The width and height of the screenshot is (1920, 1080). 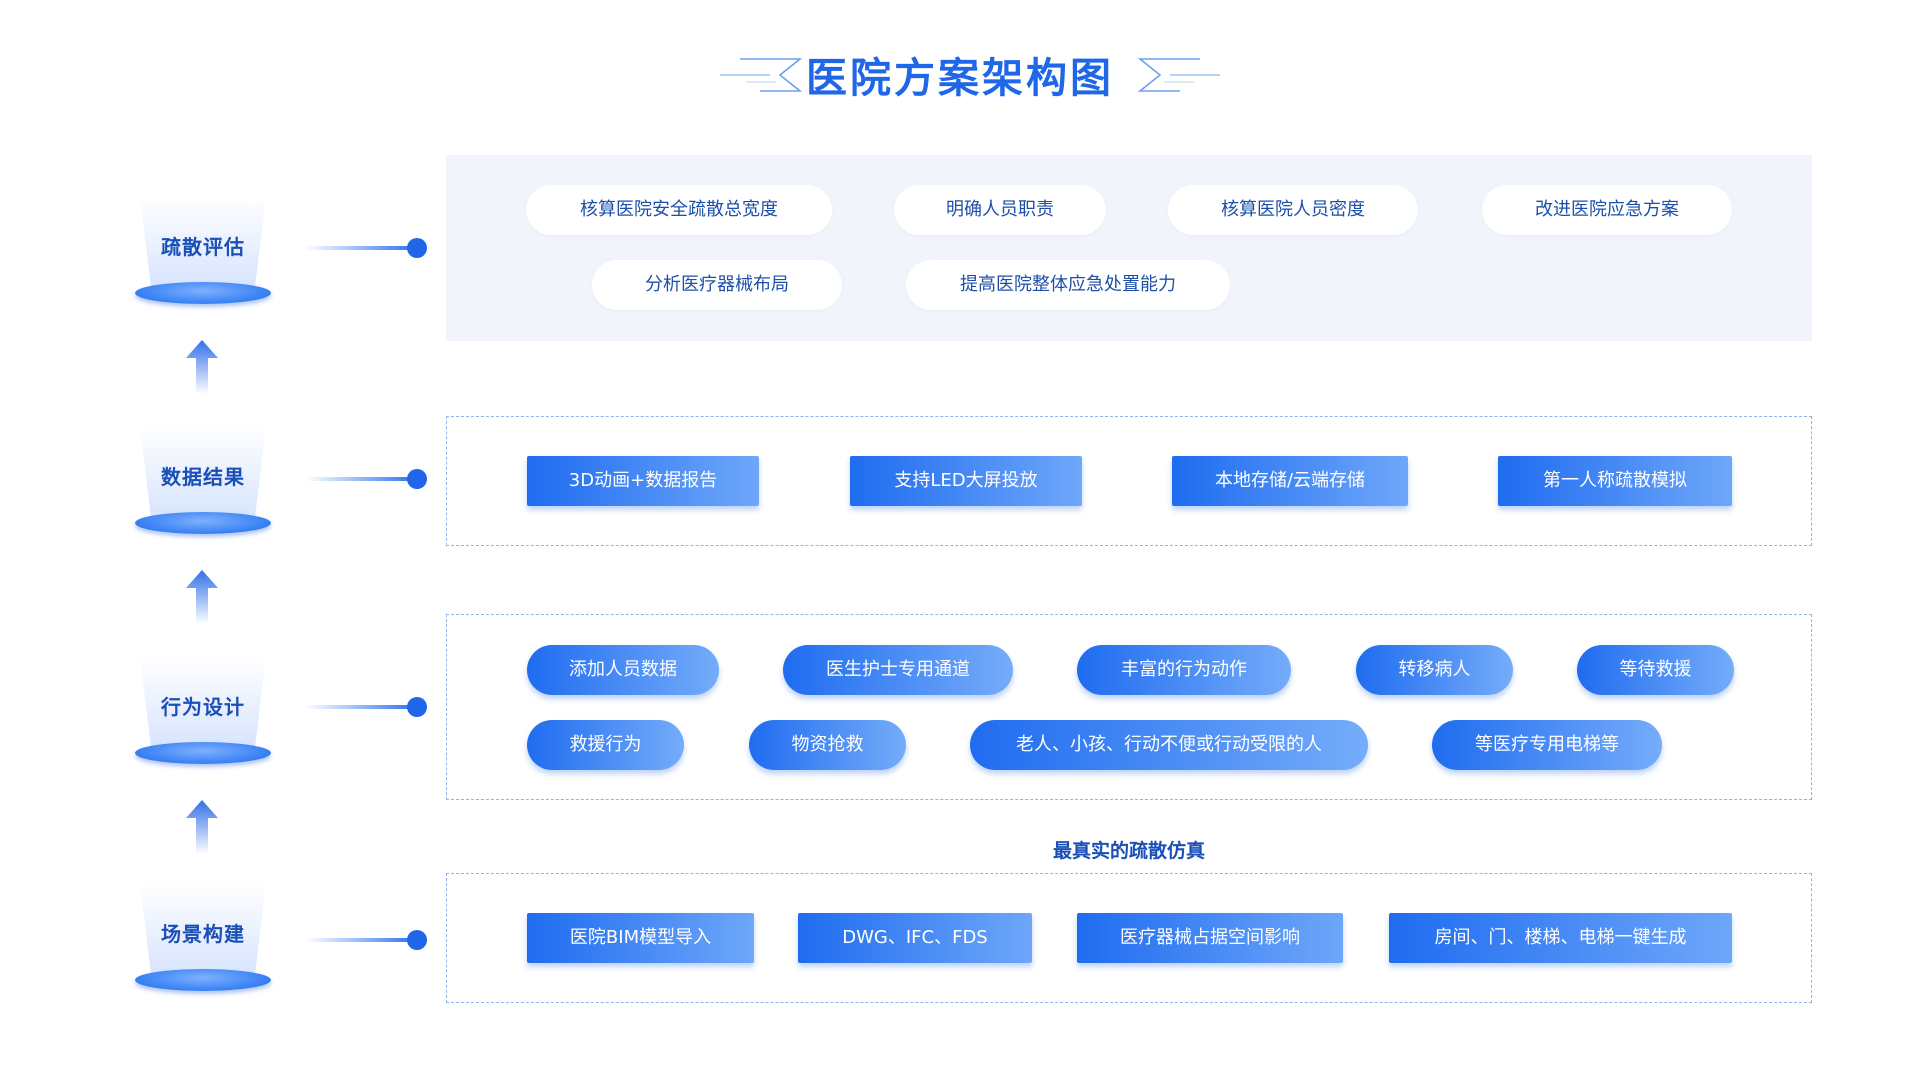 I want to click on level-evaluation: 疏散评估, so click(x=203, y=256).